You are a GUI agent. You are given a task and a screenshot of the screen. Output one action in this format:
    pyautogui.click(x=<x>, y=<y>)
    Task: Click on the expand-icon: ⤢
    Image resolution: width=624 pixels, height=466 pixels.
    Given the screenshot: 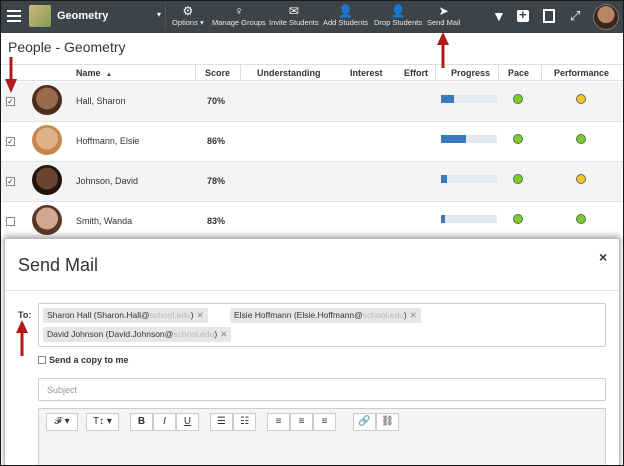 What is the action you would take?
    pyautogui.click(x=575, y=16)
    